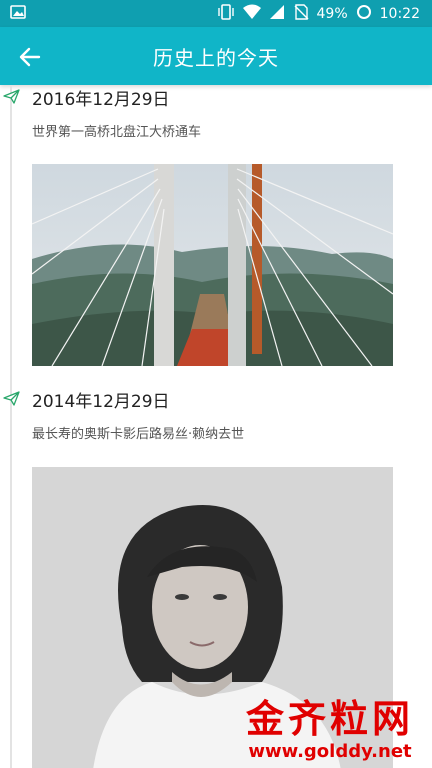 Image resolution: width=432 pixels, height=768 pixels. I want to click on watermark-name: 金齐粒网, so click(329, 718).